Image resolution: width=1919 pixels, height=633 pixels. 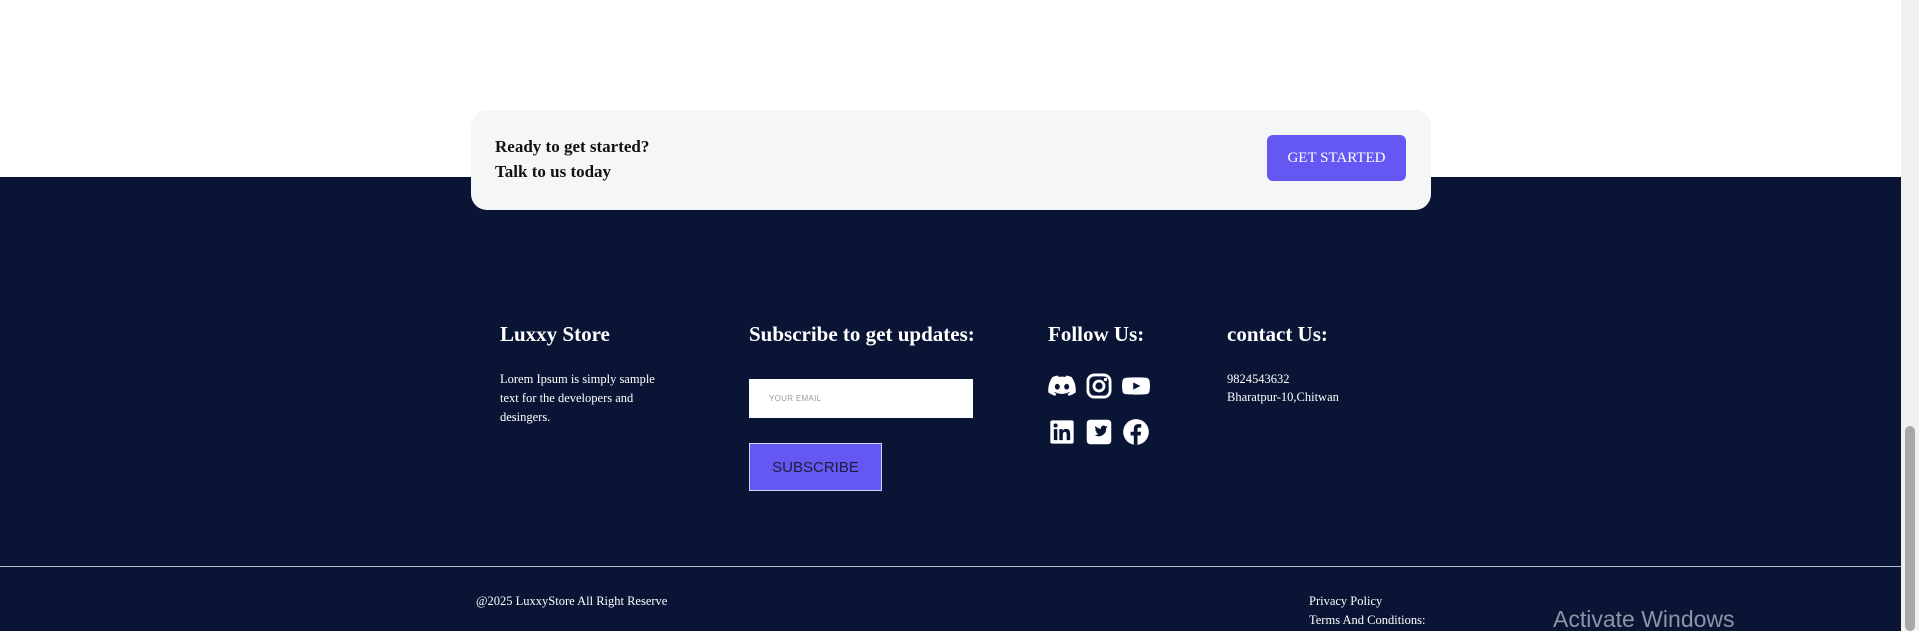 What do you see at coordinates (861, 398) in the screenshot?
I see `email-input: YOUR EMAIL` at bounding box center [861, 398].